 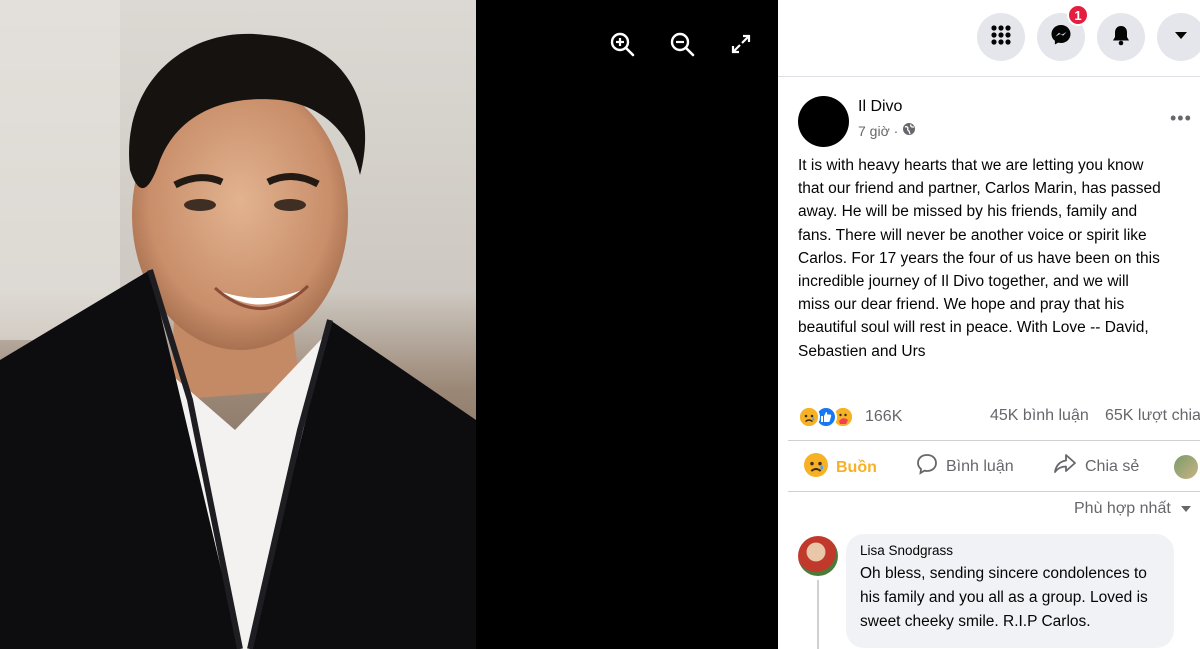 What do you see at coordinates (823, 121) in the screenshot?
I see `page-avatar` at bounding box center [823, 121].